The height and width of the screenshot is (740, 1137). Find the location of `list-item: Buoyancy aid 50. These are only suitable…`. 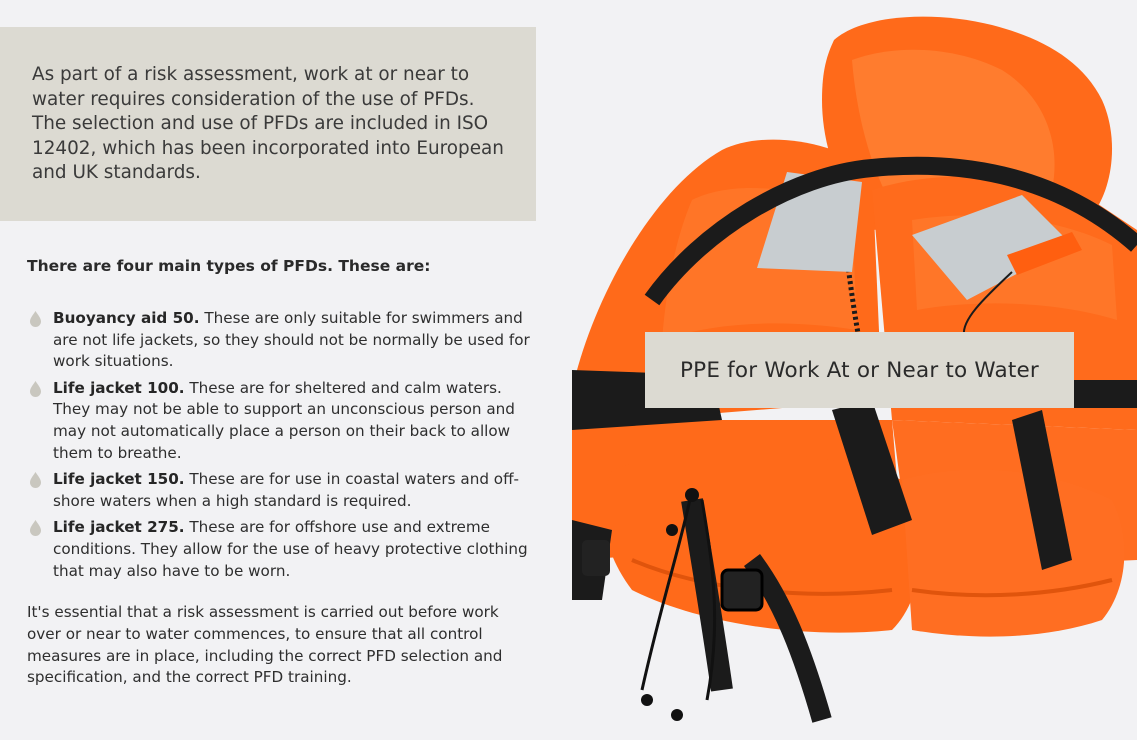

list-item: Buoyancy aid 50. These are only suitable… is located at coordinates (284, 340).